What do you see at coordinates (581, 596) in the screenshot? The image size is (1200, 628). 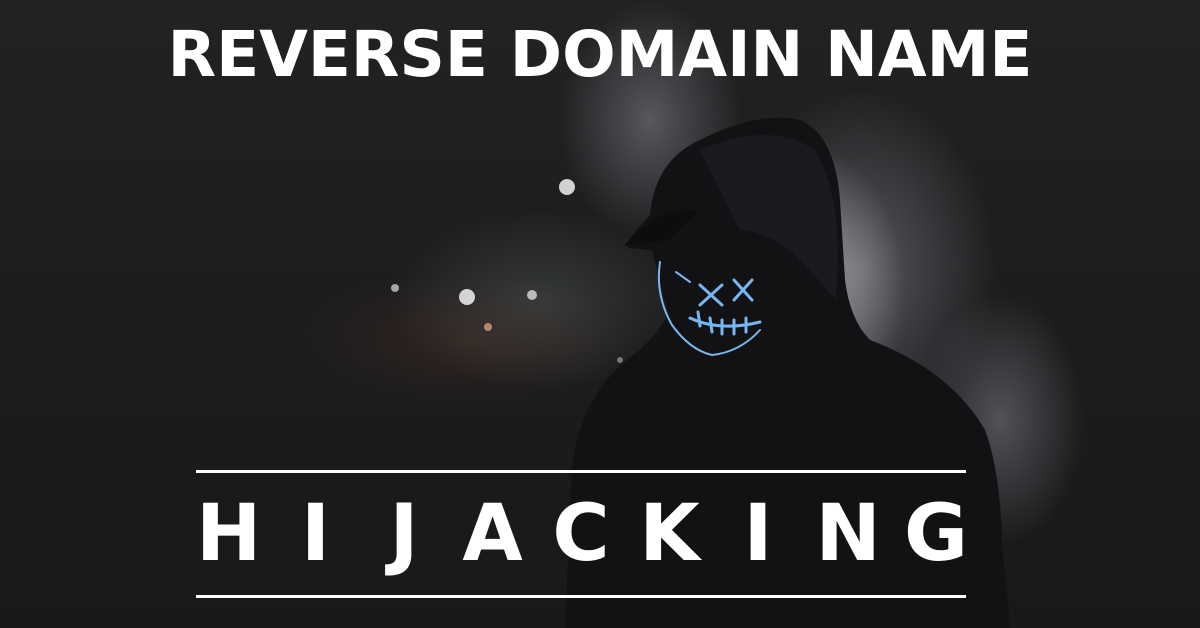 I see `divider-bottom` at bounding box center [581, 596].